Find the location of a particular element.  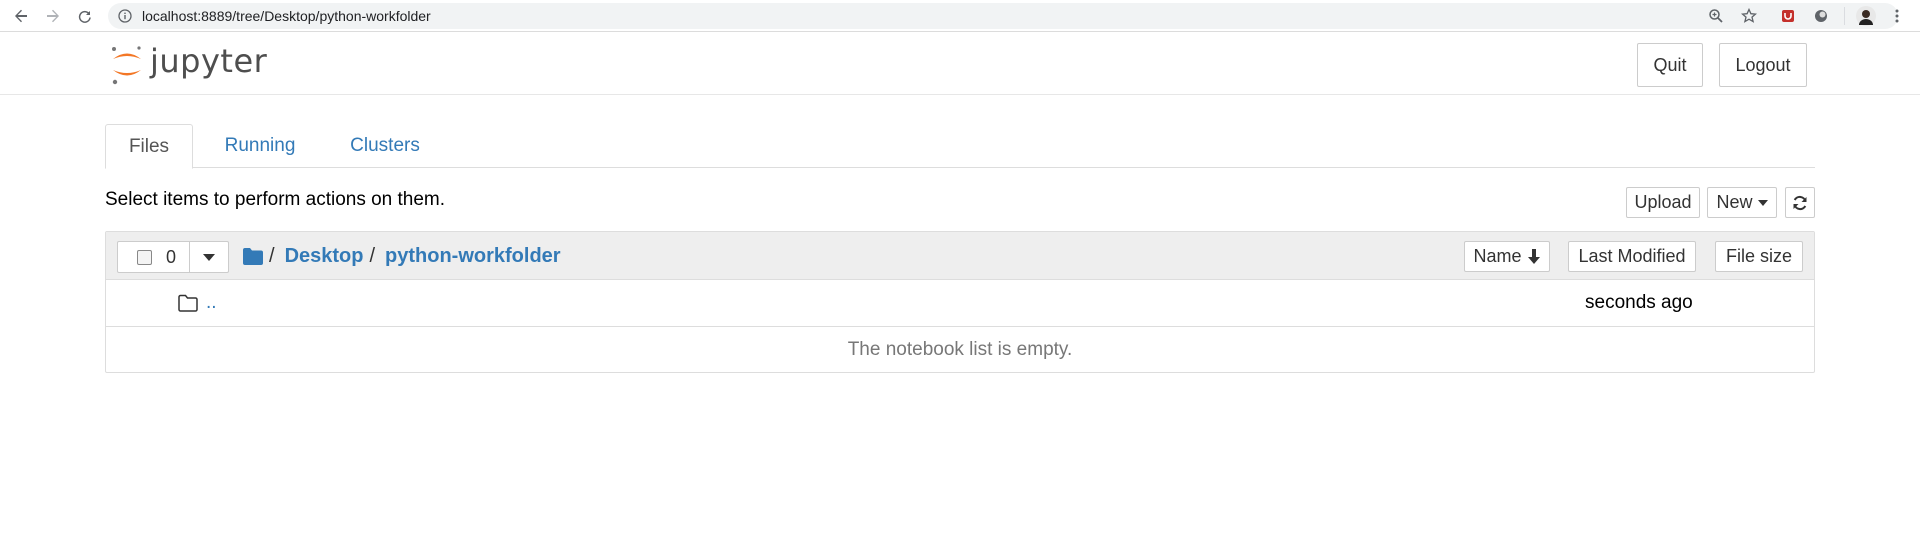

selected-count: 0 is located at coordinates (171, 256).